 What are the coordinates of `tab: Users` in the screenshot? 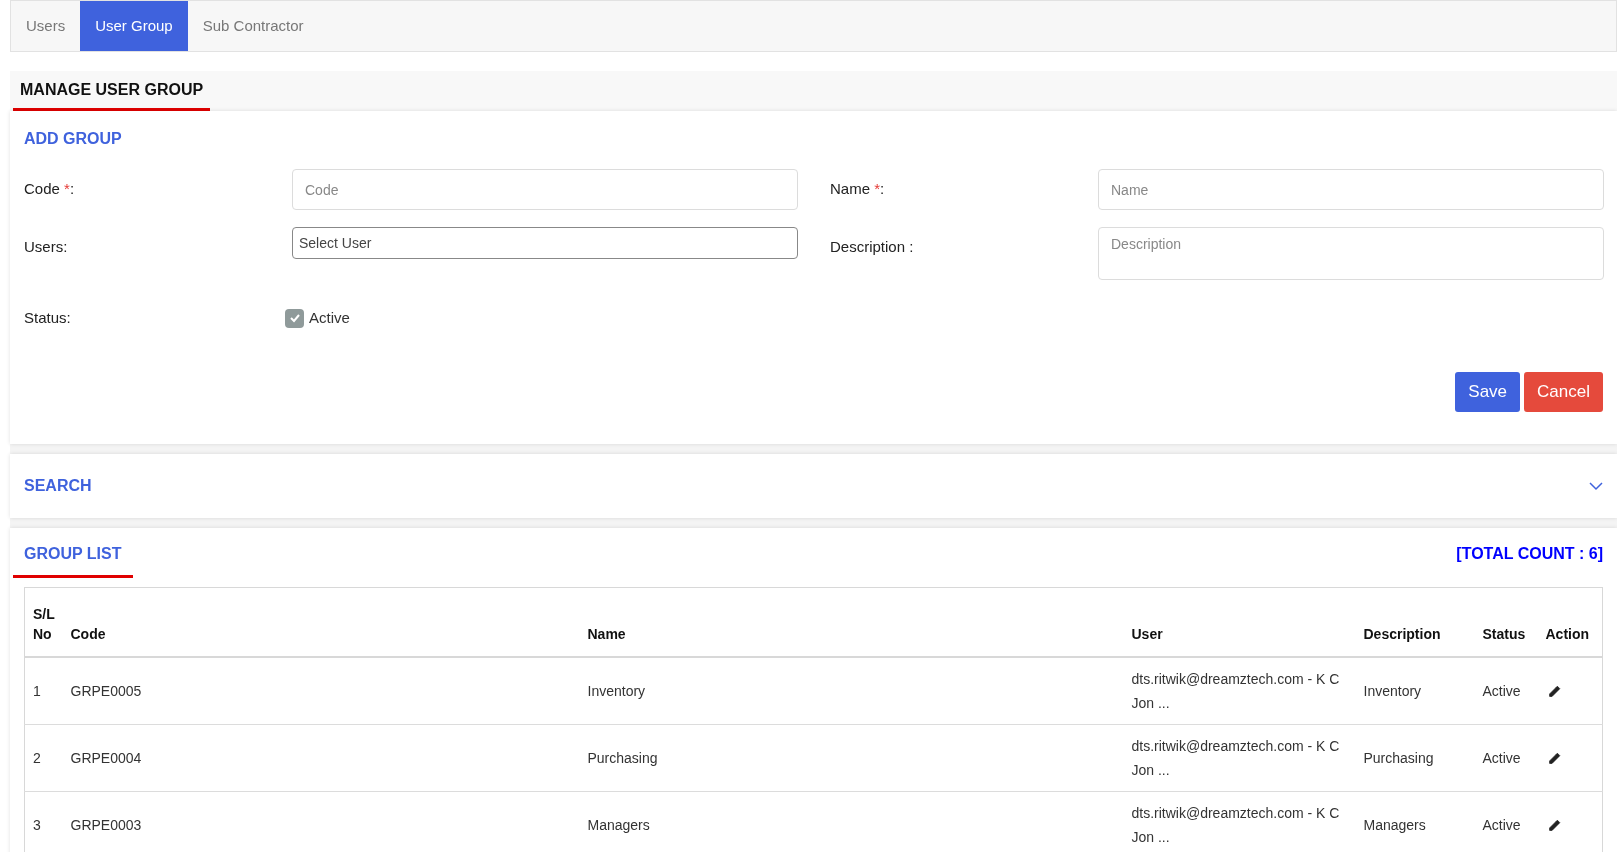 It's located at (46, 26).